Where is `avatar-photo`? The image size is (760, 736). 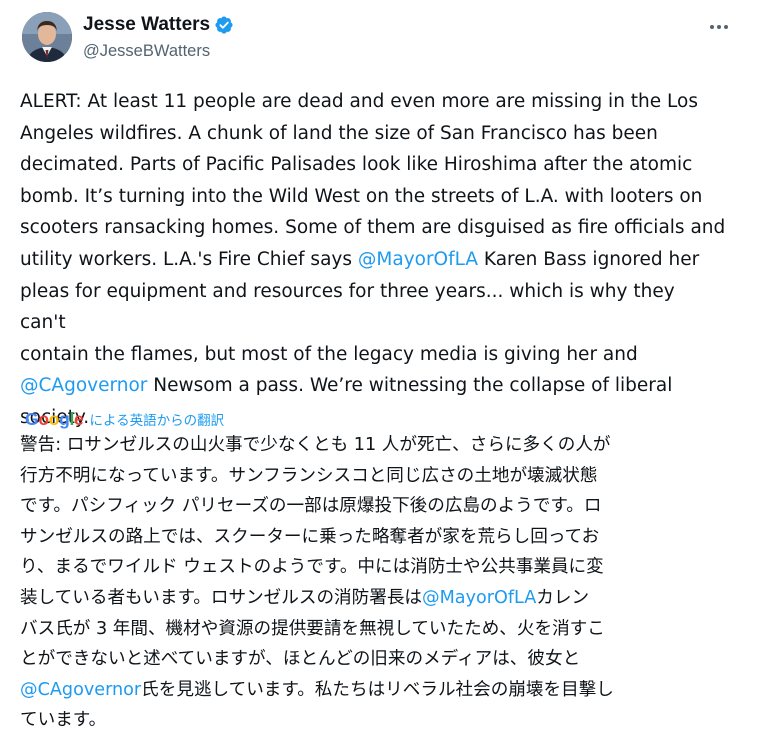 avatar-photo is located at coordinates (47, 37).